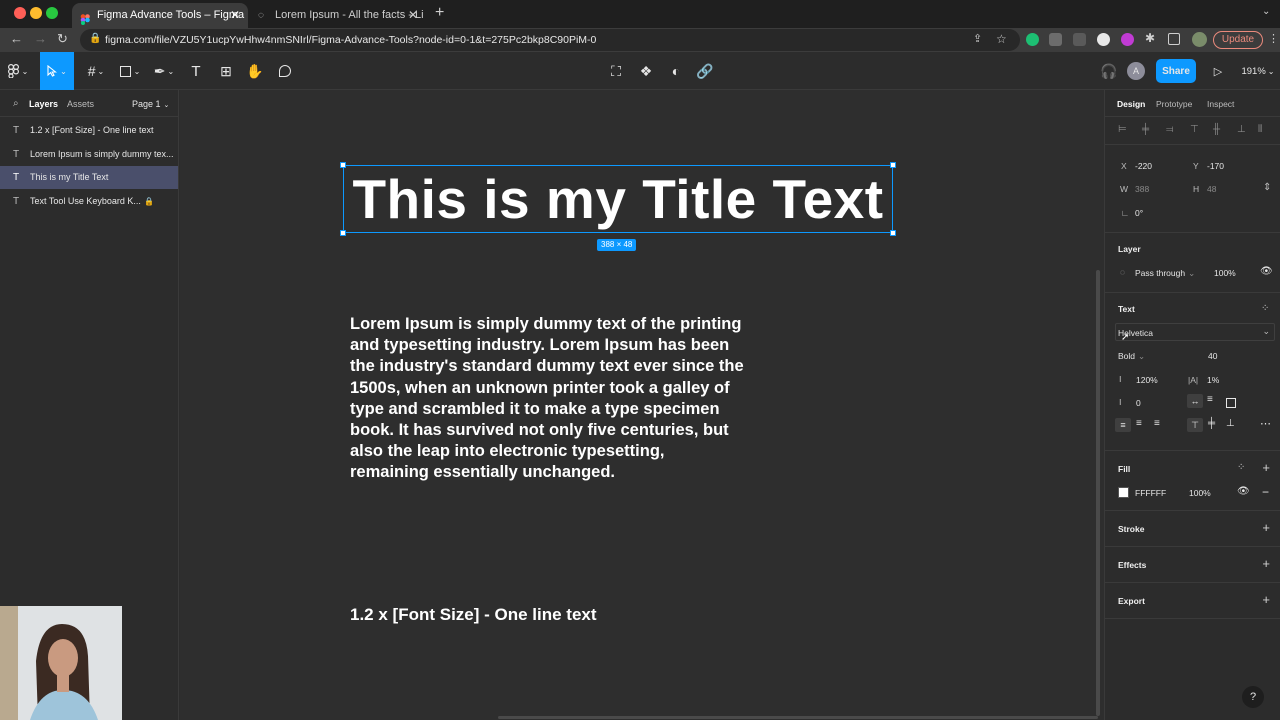 The height and width of the screenshot is (720, 1280). Describe the element at coordinates (1220, 104) in the screenshot. I see `tab-inspect: Inspect` at that location.